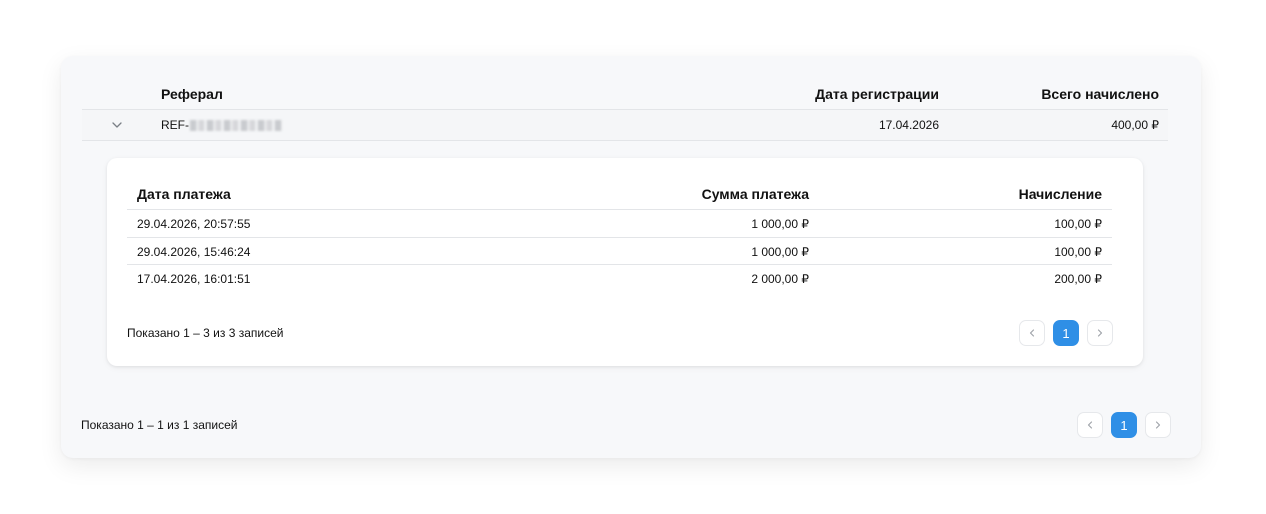 The width and height of the screenshot is (1266, 514). Describe the element at coordinates (205, 333) in the screenshot. I see `payments-records-info: Показано 1 – 3 из 3 записей` at that location.